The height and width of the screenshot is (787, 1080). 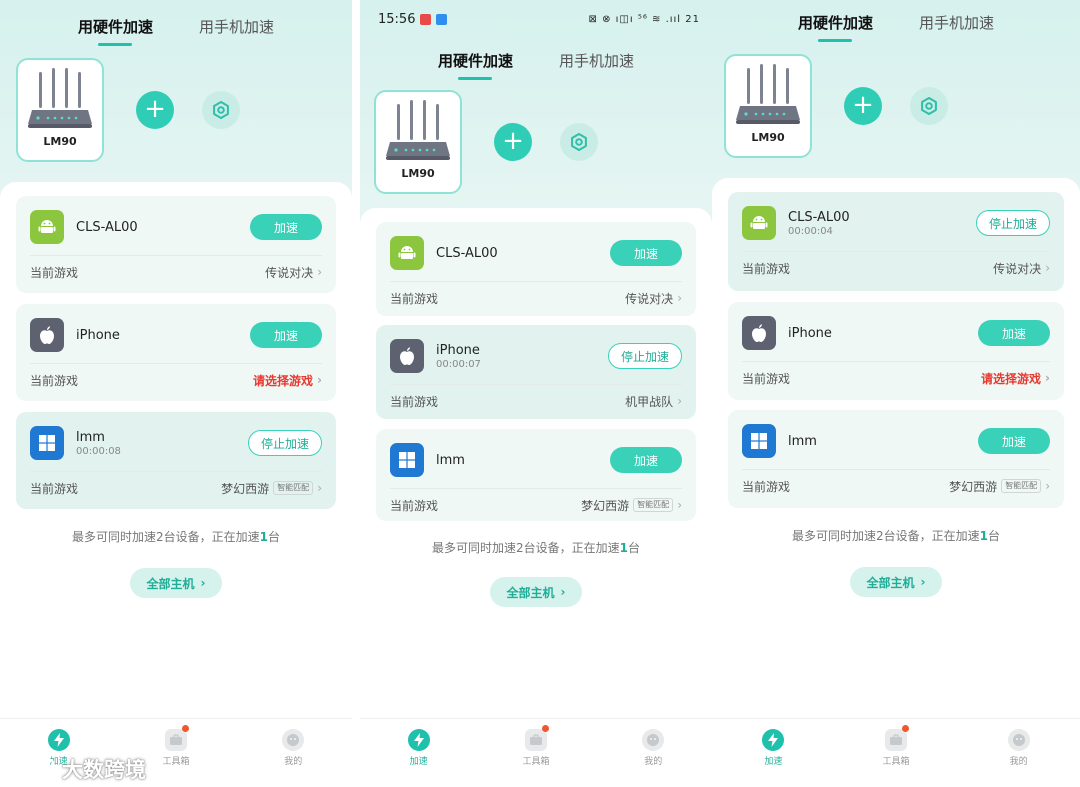 I want to click on device-name: lmm, so click(x=90, y=437).